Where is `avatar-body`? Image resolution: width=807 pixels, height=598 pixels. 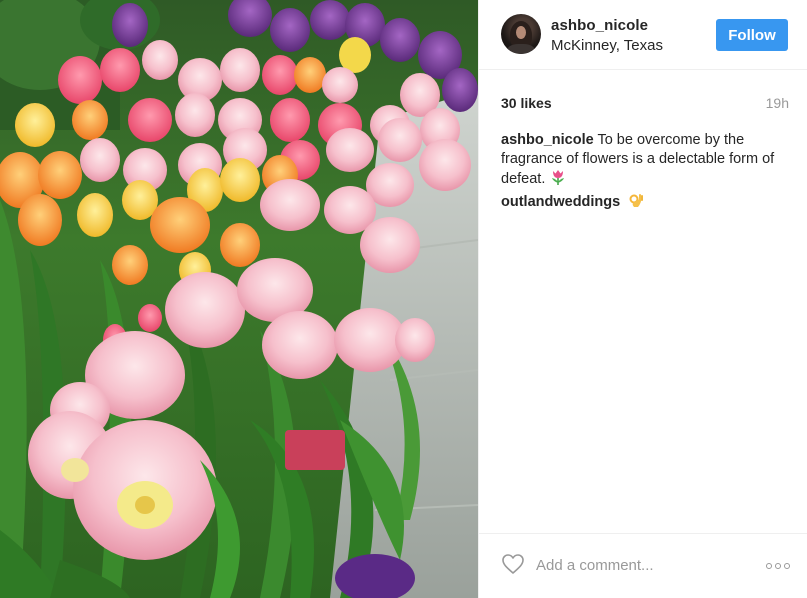 avatar-body is located at coordinates (521, 49).